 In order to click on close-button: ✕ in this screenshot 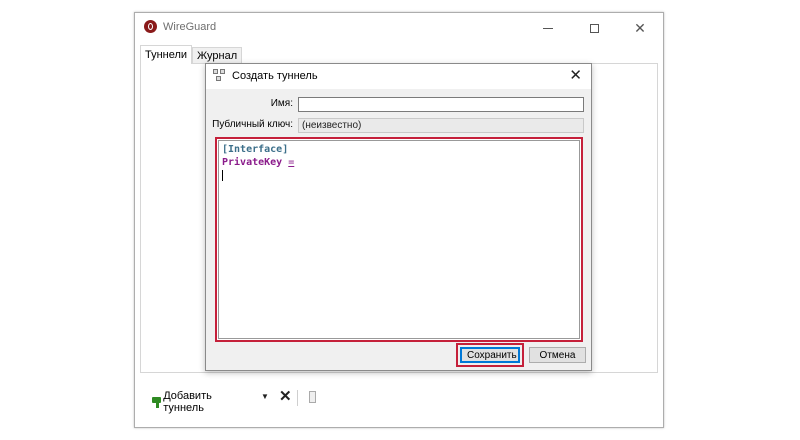, I will do `click(640, 28)`.